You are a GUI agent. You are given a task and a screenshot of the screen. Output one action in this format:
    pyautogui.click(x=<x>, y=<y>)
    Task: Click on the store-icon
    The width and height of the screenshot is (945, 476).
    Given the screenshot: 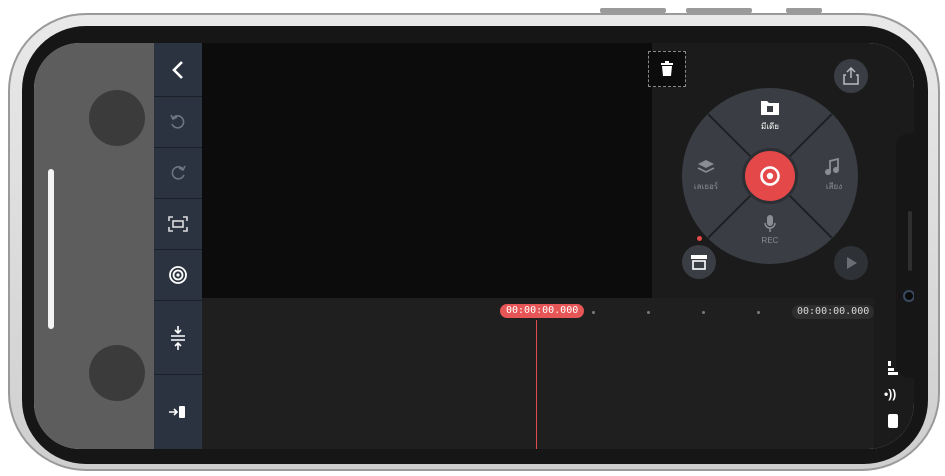 What is the action you would take?
    pyautogui.click(x=699, y=262)
    